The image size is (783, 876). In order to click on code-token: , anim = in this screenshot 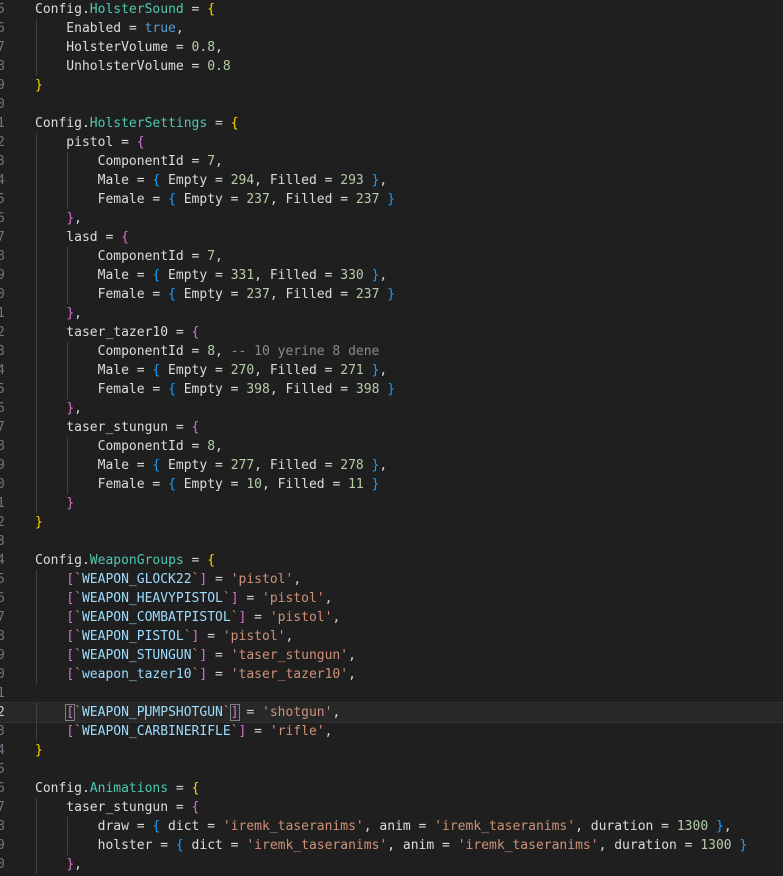, I will do `click(422, 845)`.